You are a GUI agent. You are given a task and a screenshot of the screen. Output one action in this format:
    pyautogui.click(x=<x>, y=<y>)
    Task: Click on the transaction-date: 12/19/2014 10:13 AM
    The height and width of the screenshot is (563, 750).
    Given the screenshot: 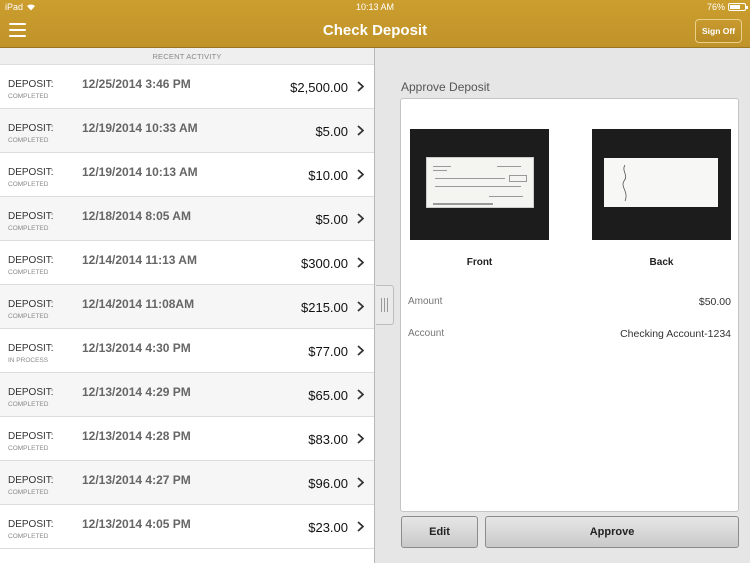 What is the action you would take?
    pyautogui.click(x=140, y=172)
    